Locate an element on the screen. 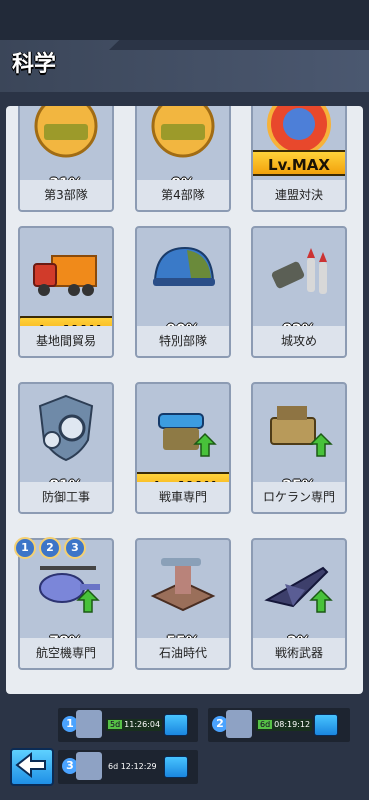 The image size is (369, 800). truck-icon is located at coordinates (65, 275).